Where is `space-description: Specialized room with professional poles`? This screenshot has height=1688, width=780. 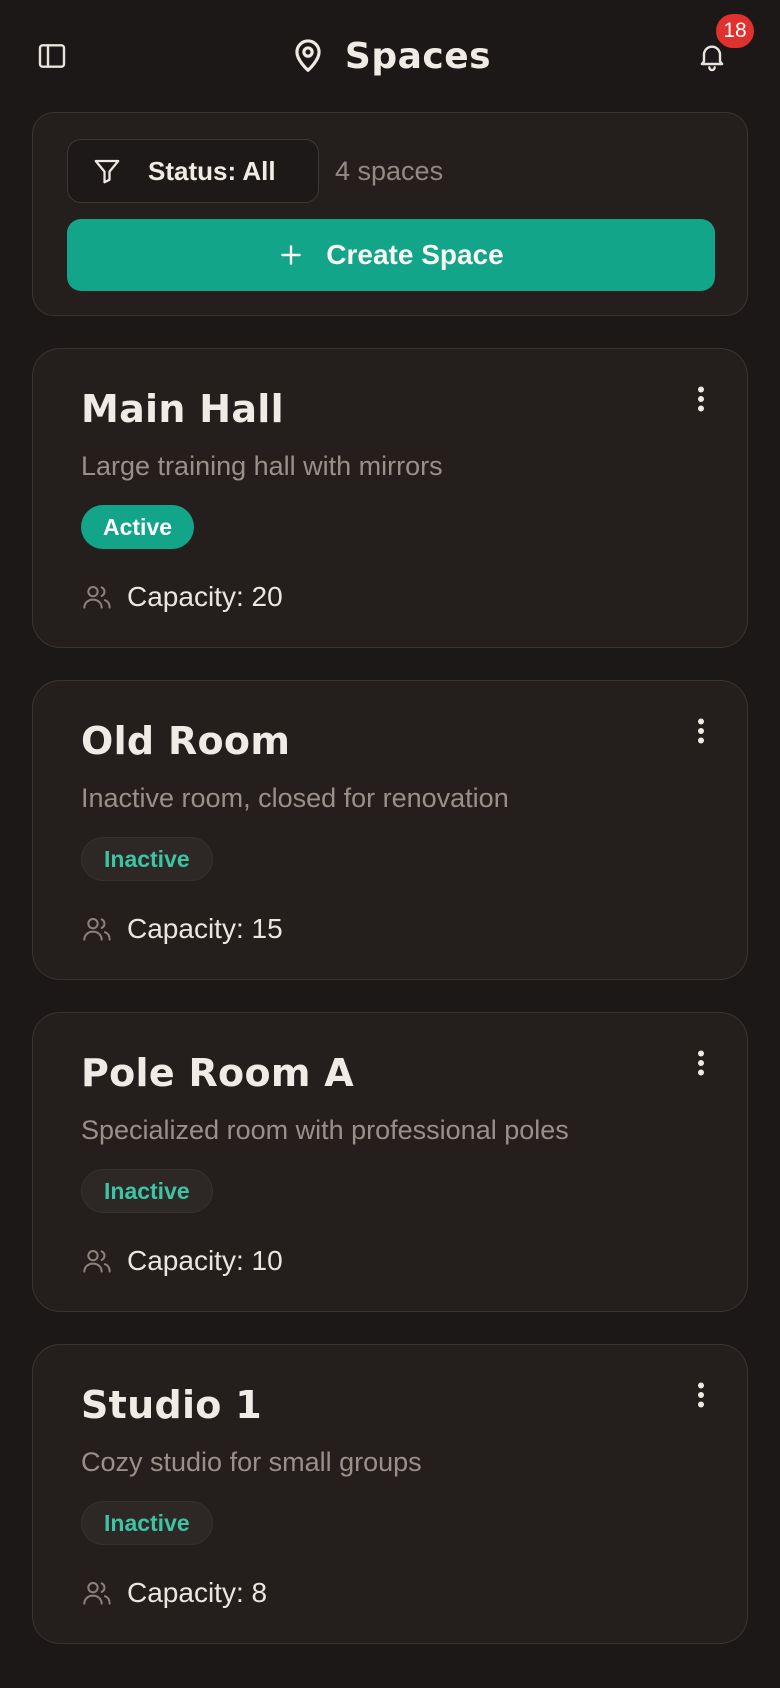 space-description: Specialized room with professional poles is located at coordinates (325, 1130).